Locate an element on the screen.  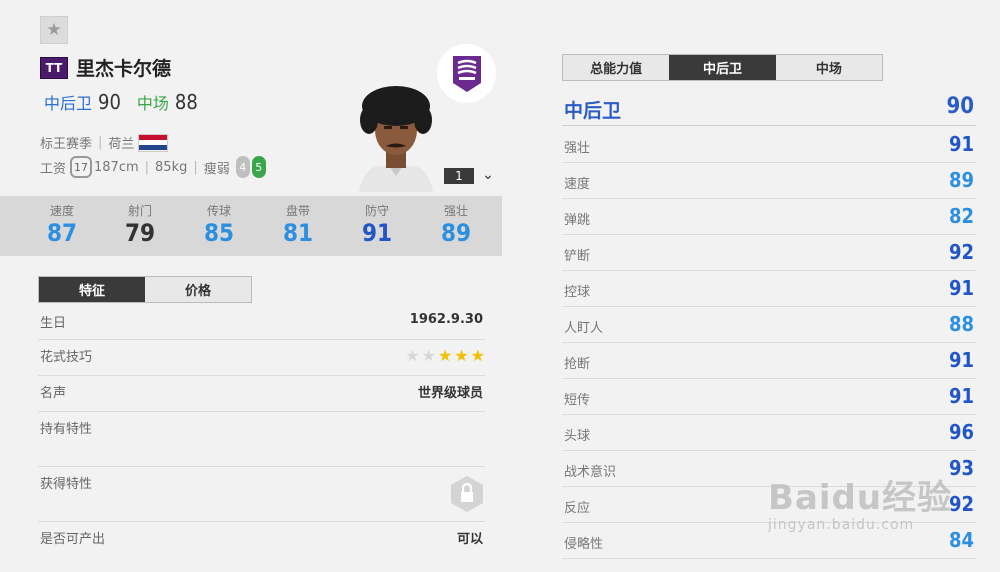
stat-summary-bar: 速度 87 射门 79 传球 85 盘带 81 防守 91 强壮 89 is located at coordinates (251, 226).